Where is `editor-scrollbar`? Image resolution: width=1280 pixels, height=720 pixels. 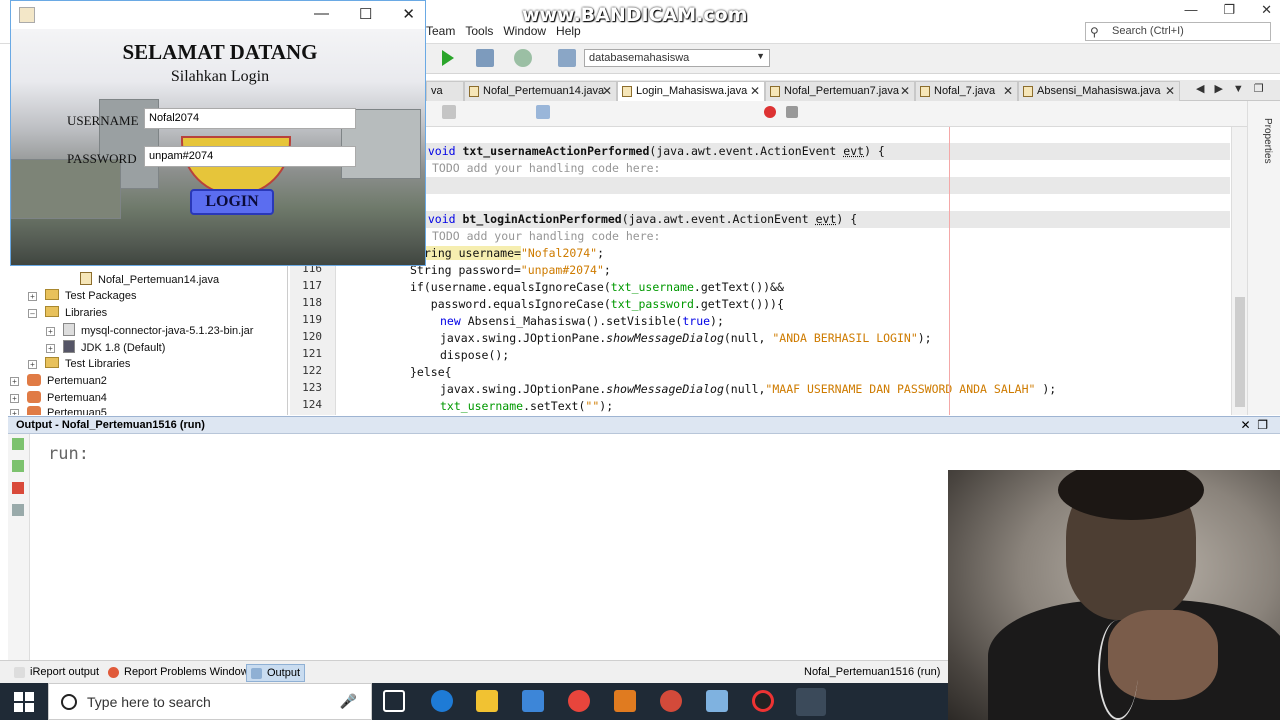 editor-scrollbar is located at coordinates (1239, 271).